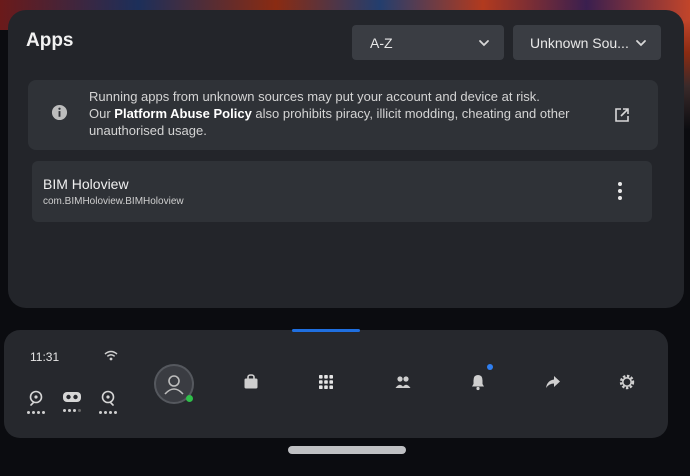 The height and width of the screenshot is (476, 690). Describe the element at coordinates (403, 382) in the screenshot. I see `people-icon` at that location.